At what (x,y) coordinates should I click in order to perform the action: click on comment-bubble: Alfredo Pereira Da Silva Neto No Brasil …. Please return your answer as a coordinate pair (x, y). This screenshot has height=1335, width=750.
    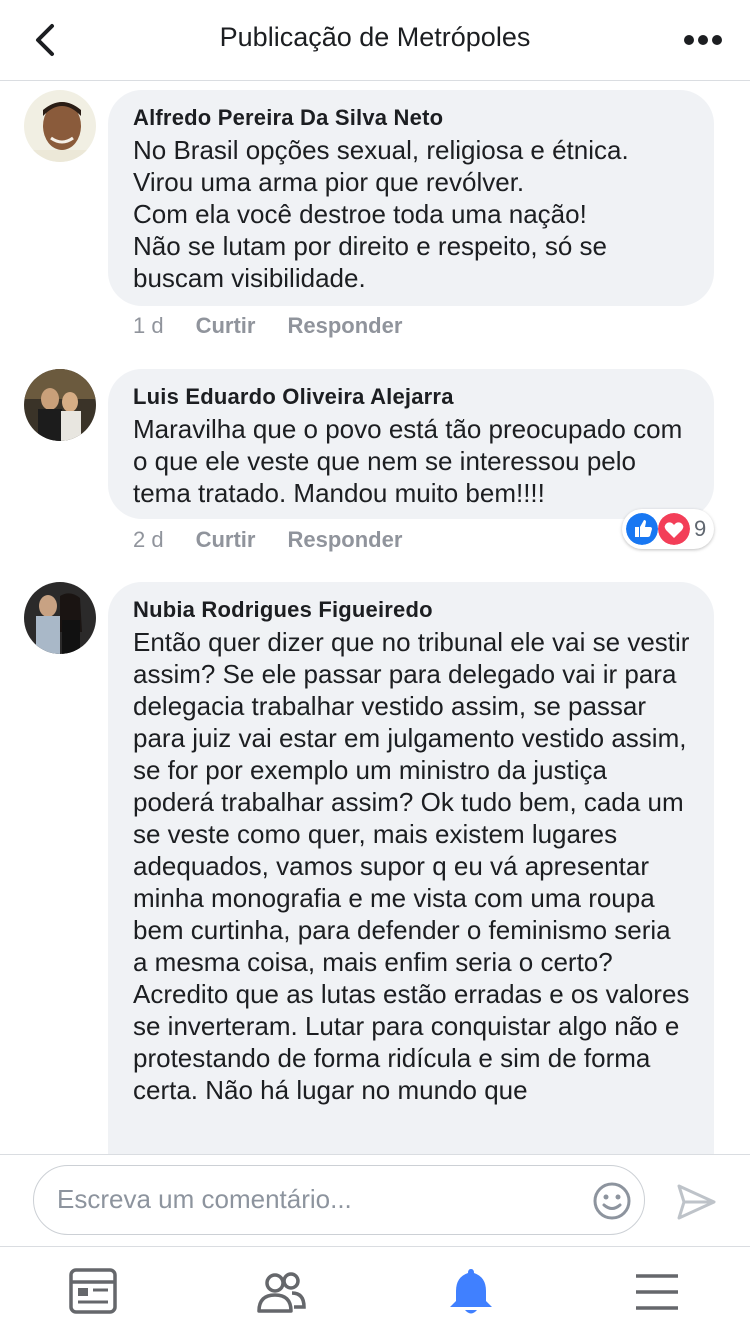
    Looking at the image, I should click on (411, 198).